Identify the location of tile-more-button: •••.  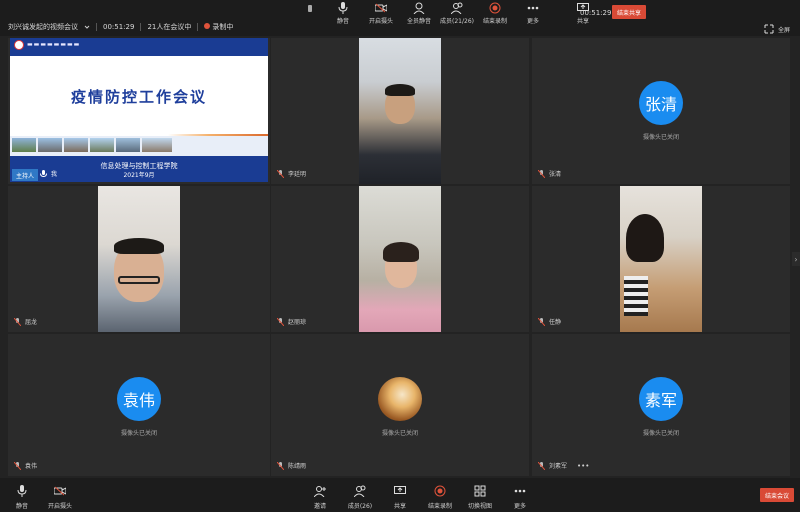
(583, 466).